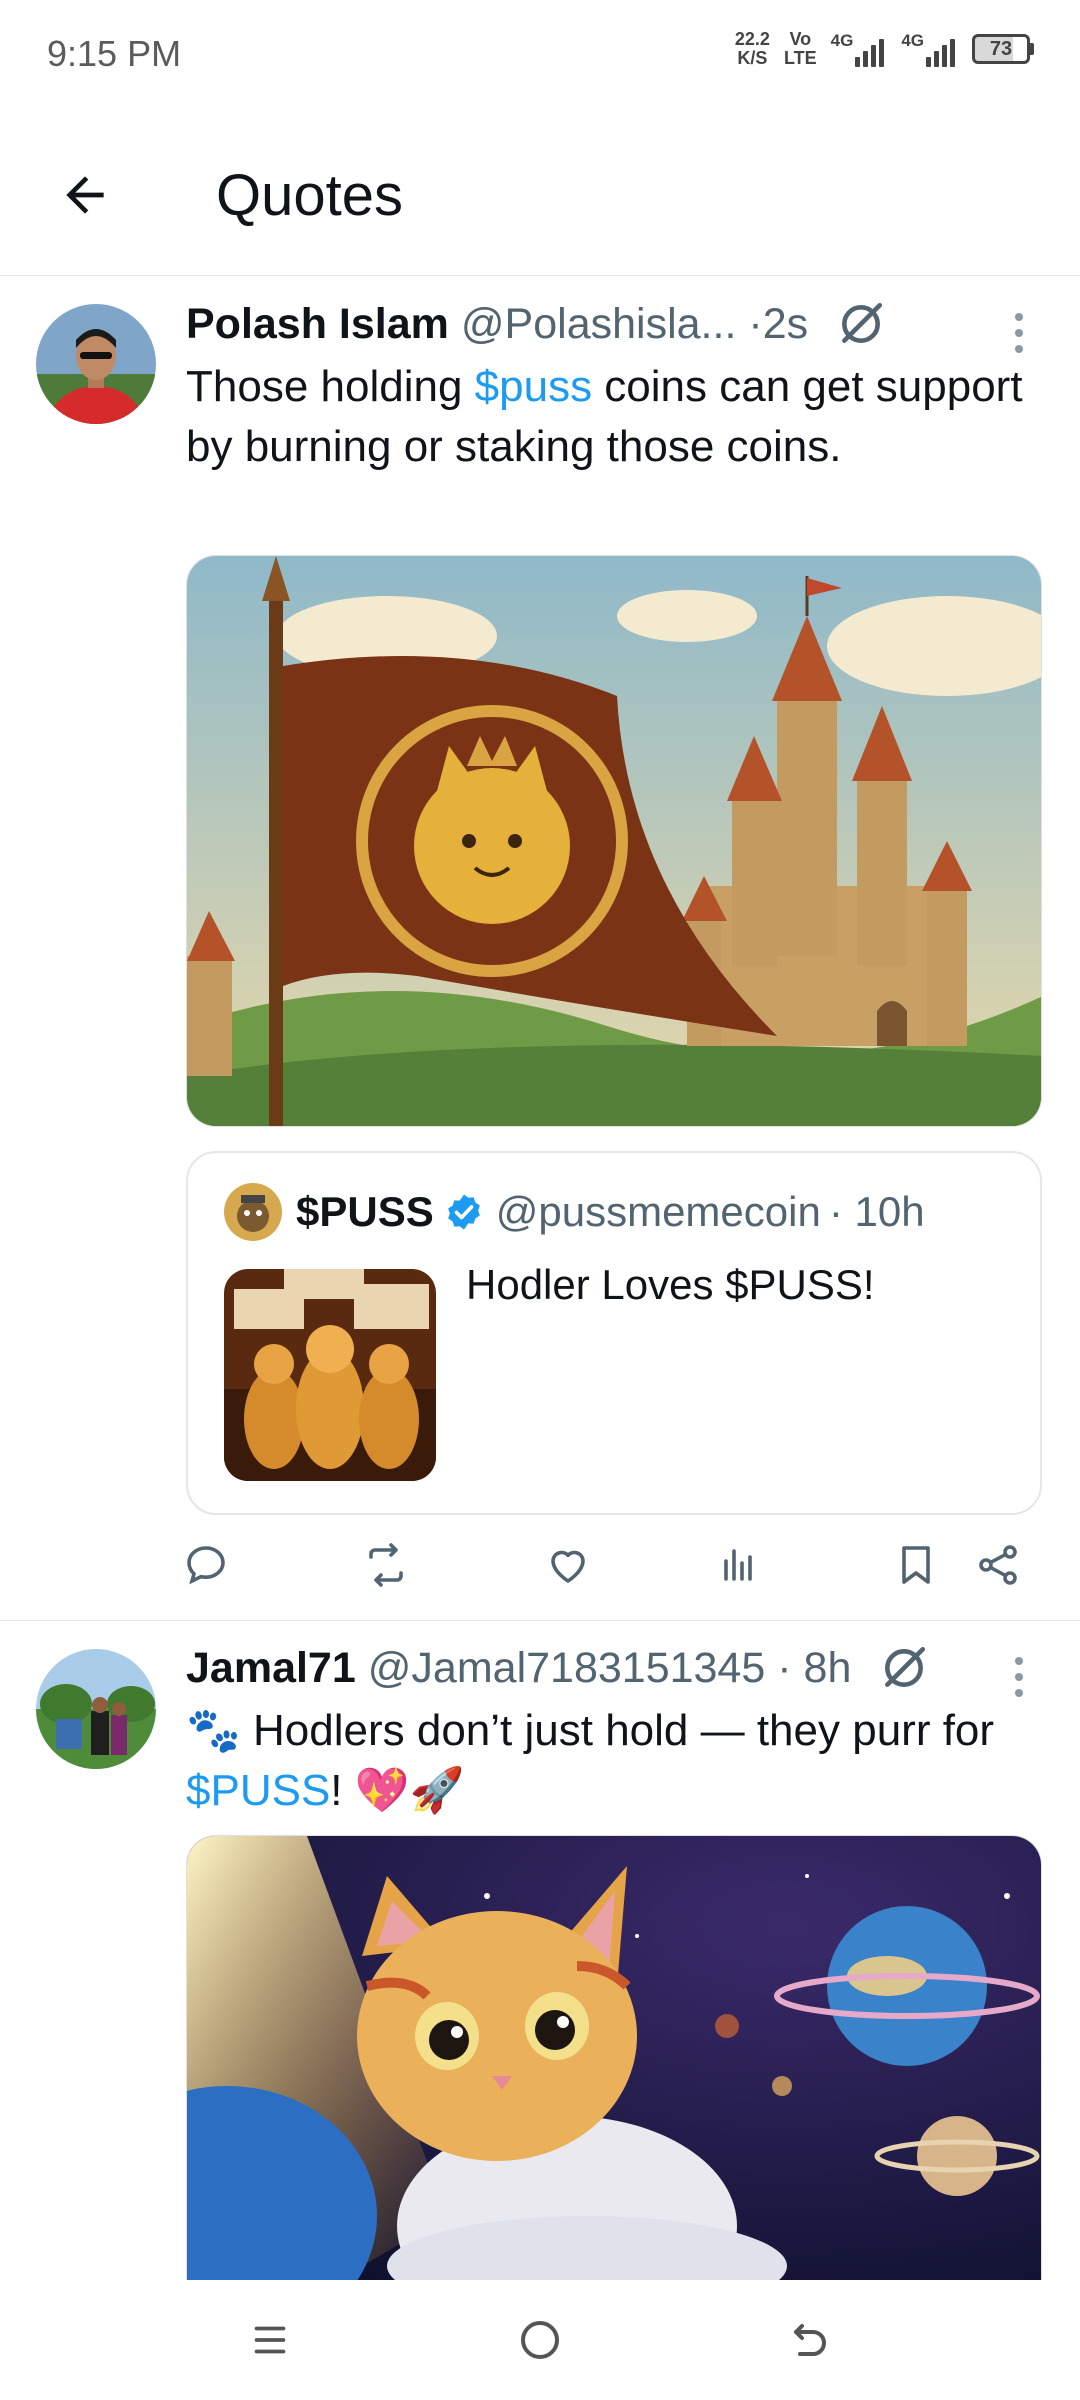 The height and width of the screenshot is (2400, 1080). I want to click on sim2-label: 4G, so click(912, 40).